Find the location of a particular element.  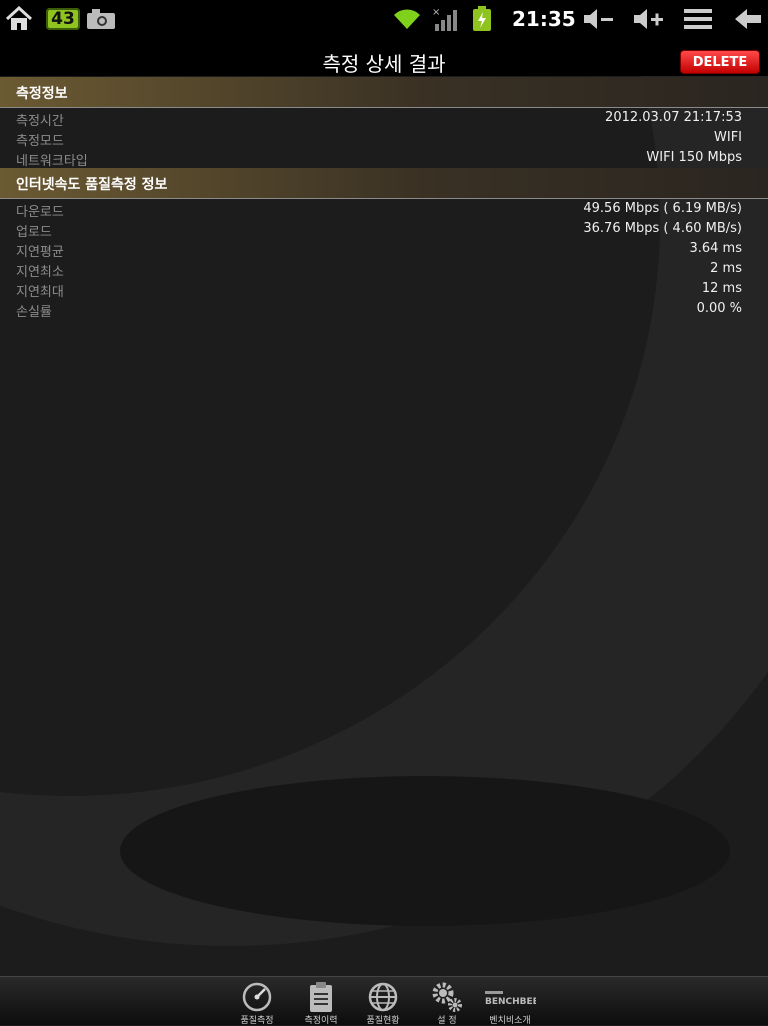

row-label: 다운로드 is located at coordinates (40, 212).